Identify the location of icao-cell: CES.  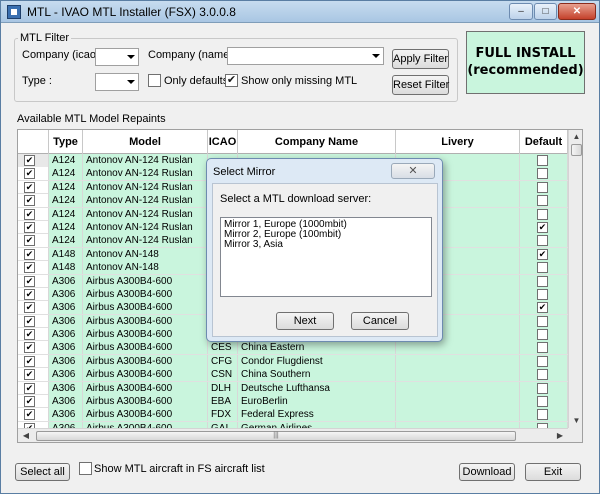
(223, 348).